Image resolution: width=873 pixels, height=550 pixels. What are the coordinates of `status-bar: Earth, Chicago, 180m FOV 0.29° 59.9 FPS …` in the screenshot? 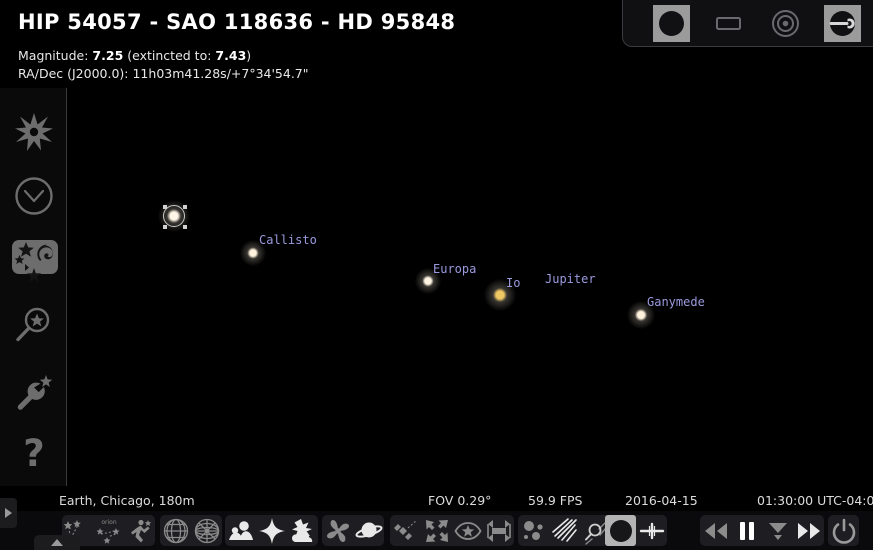 It's located at (436, 502).